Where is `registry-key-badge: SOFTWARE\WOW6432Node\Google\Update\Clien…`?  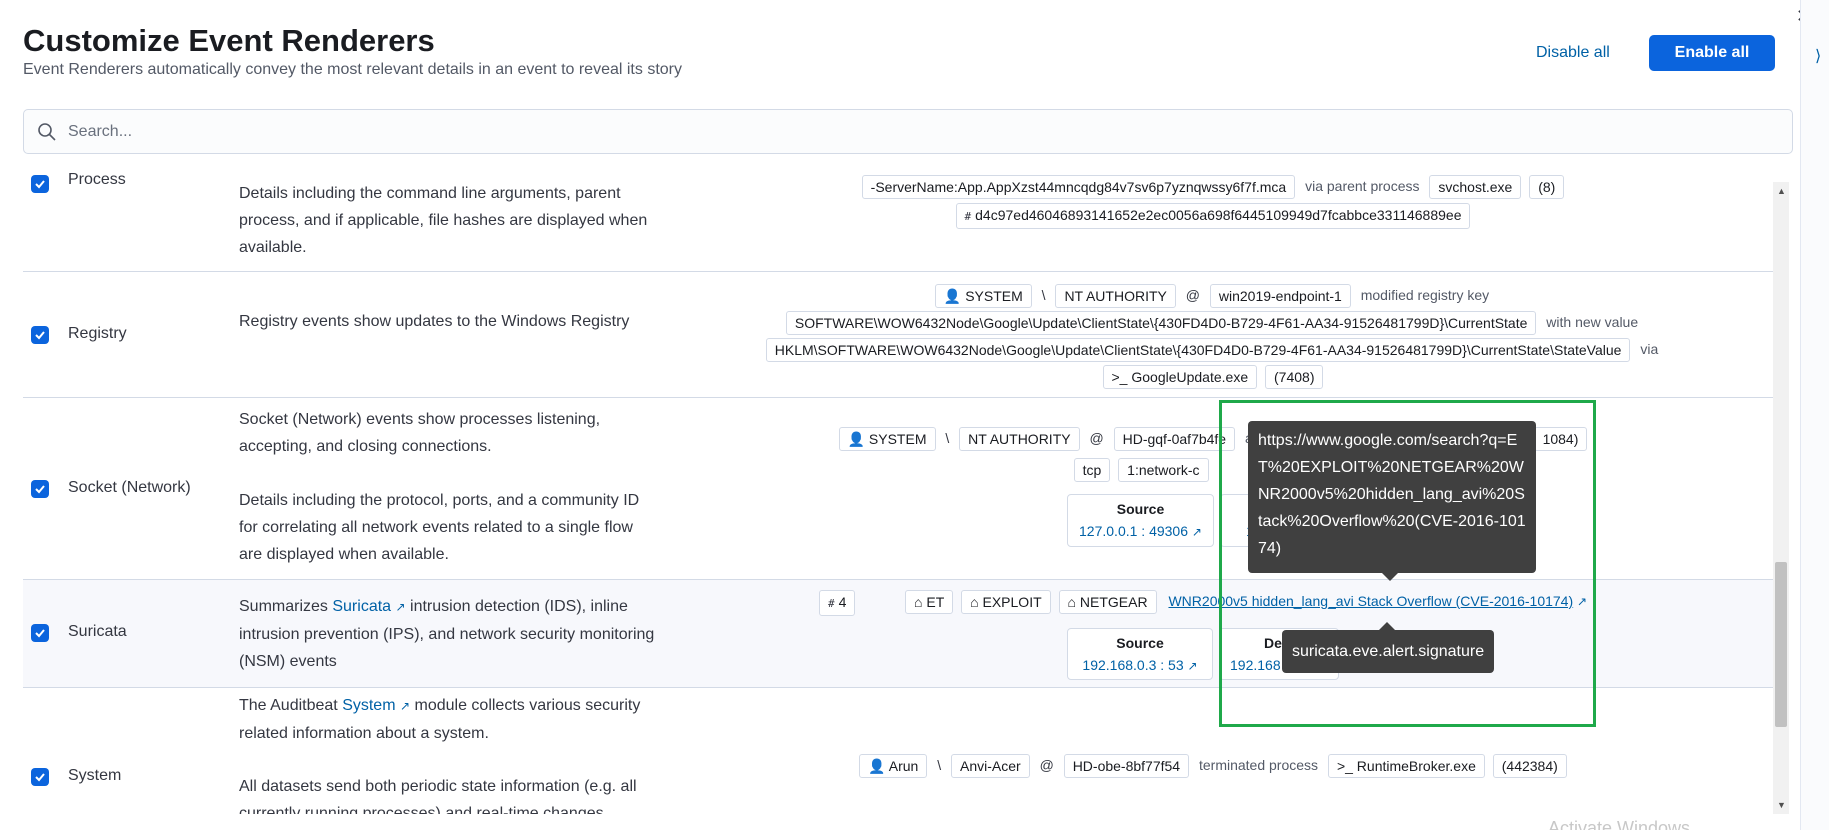
registry-key-badge: SOFTWARE\WOW6432Node\Google\Update\Clien… is located at coordinates (1161, 323).